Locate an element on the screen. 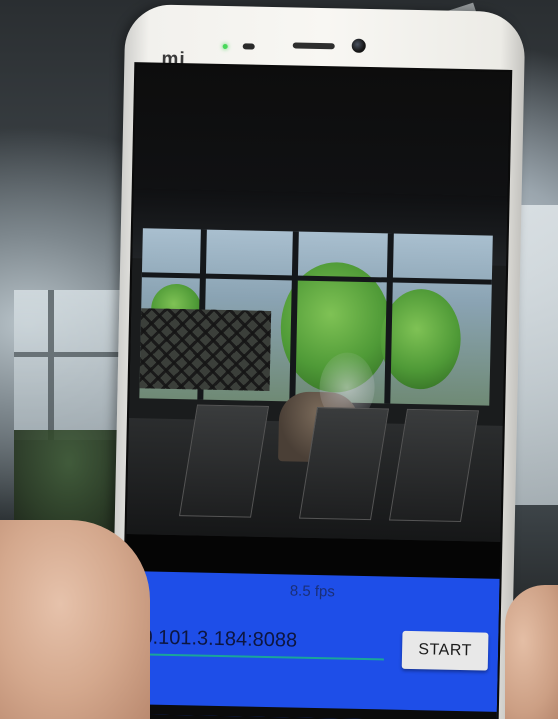 The image size is (558, 719). preview-lattice is located at coordinates (205, 349).